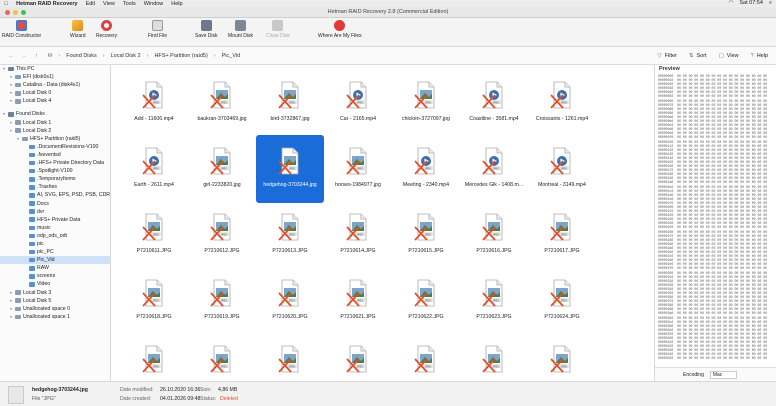 This screenshot has height=406, width=776. I want to click on tree-node: .Trashes, so click(55, 187).